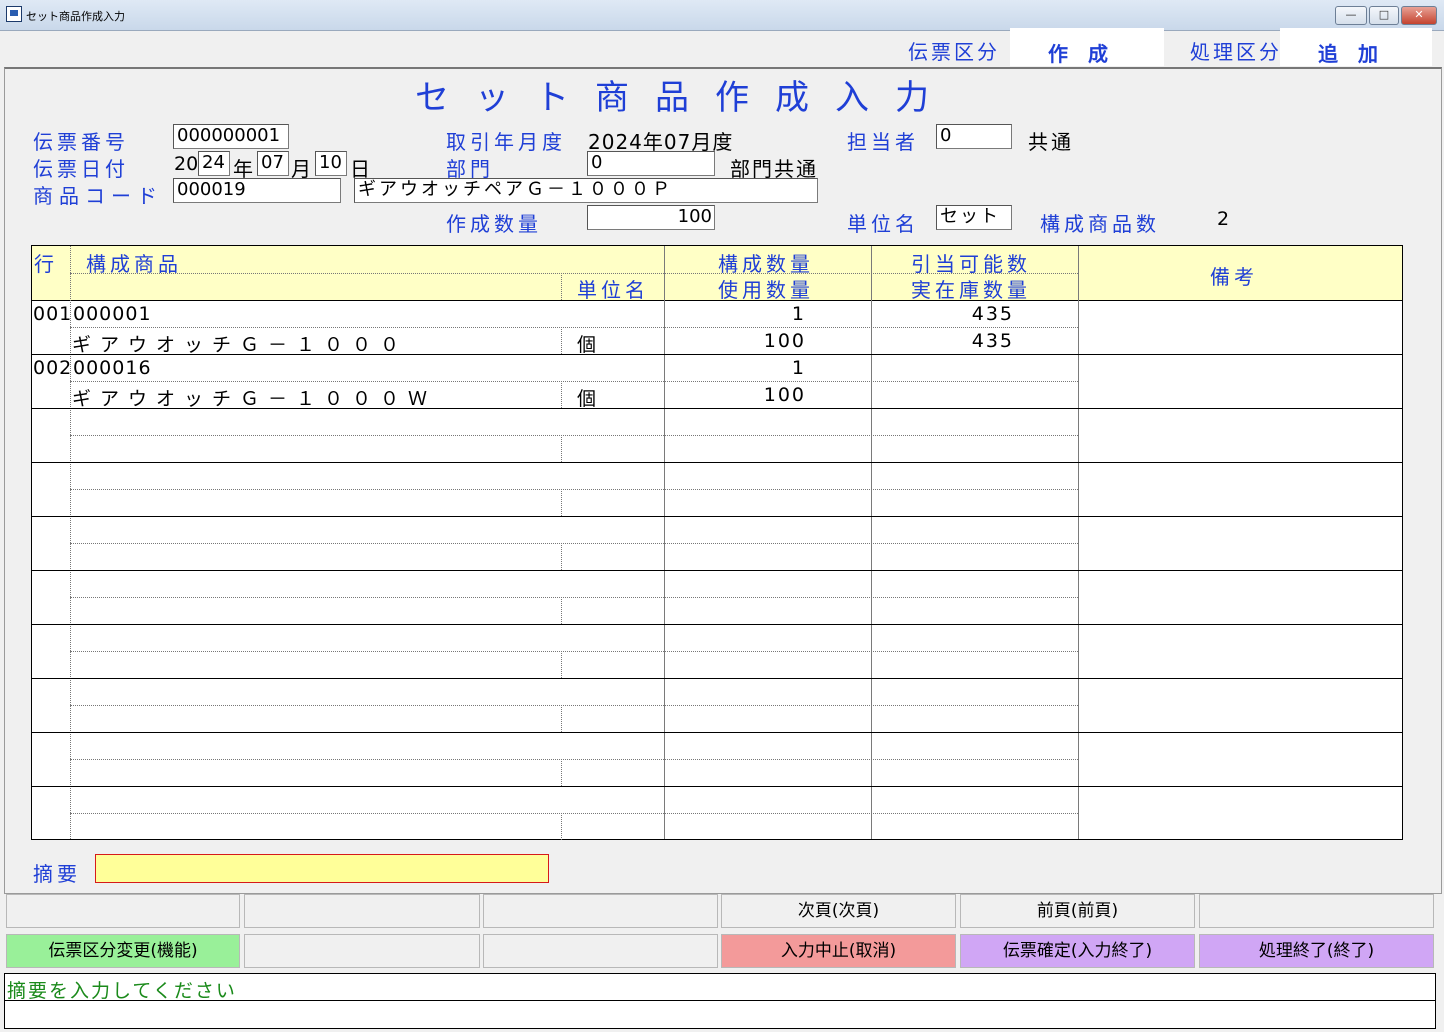 The width and height of the screenshot is (1444, 1032). I want to click on row2-no: 002, so click(53, 368).